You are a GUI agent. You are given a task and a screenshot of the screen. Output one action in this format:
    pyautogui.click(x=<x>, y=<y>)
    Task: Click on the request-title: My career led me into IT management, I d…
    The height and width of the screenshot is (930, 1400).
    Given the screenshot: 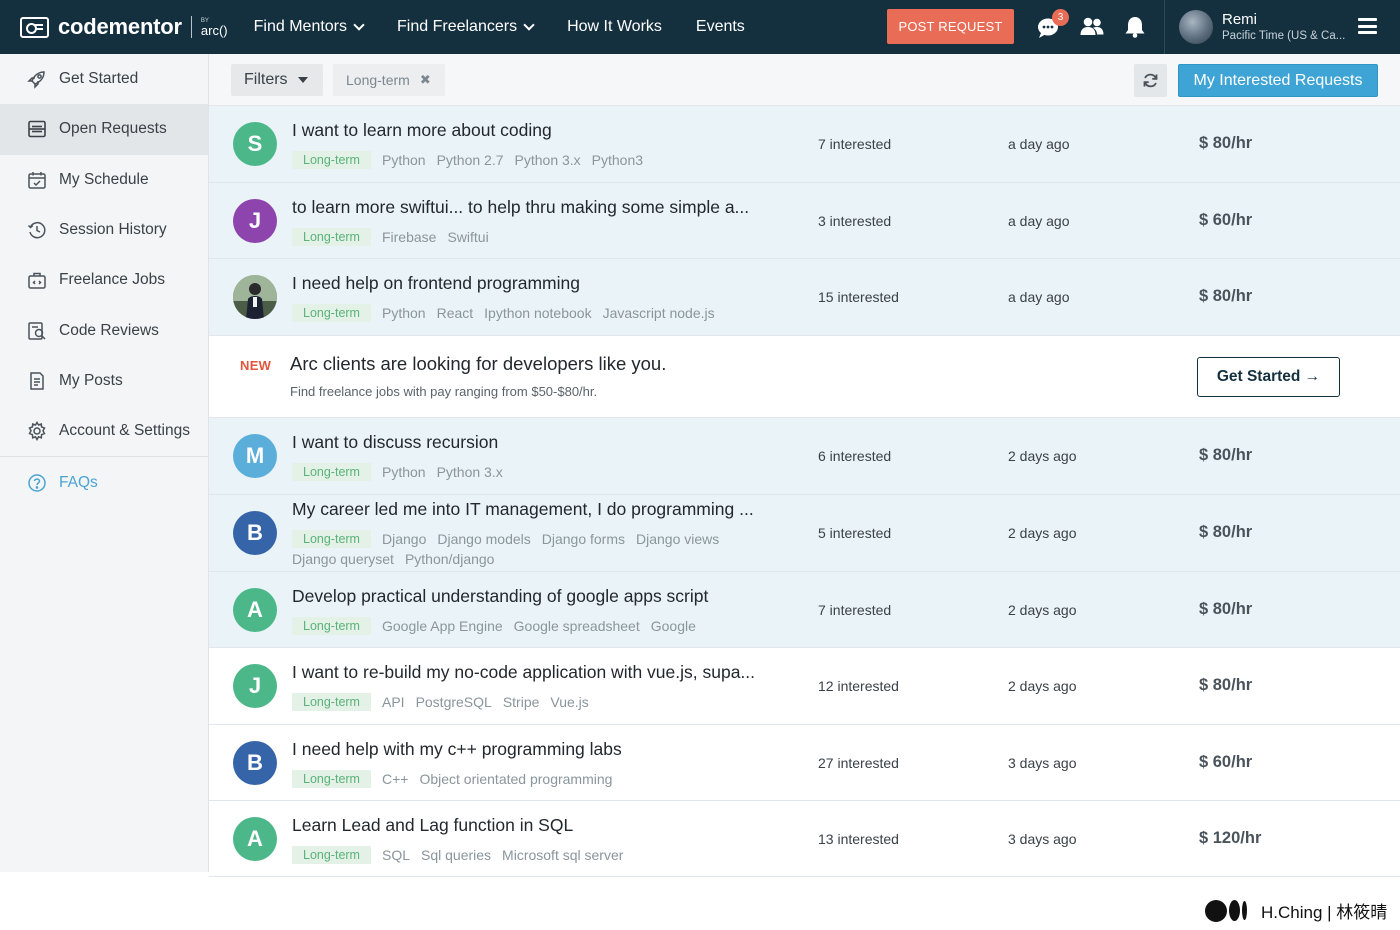 What is the action you would take?
    pyautogui.click(x=523, y=509)
    